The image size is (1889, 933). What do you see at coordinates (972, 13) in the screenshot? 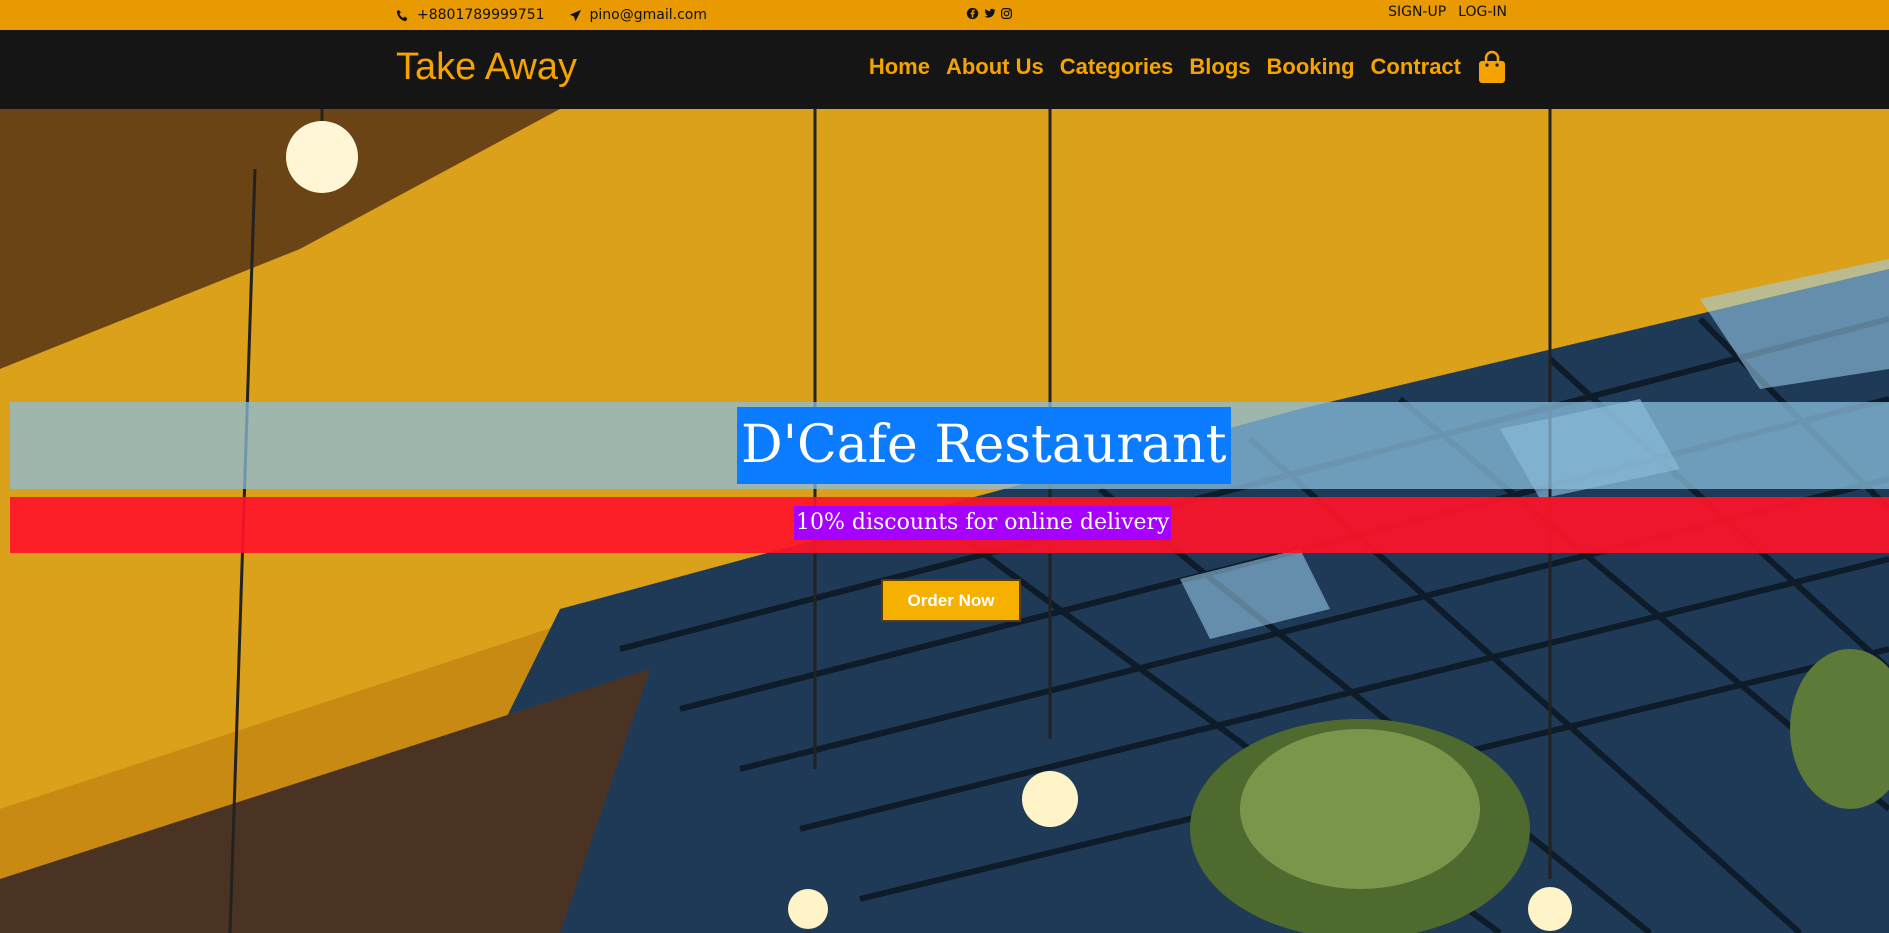
I see `facebook-icon` at bounding box center [972, 13].